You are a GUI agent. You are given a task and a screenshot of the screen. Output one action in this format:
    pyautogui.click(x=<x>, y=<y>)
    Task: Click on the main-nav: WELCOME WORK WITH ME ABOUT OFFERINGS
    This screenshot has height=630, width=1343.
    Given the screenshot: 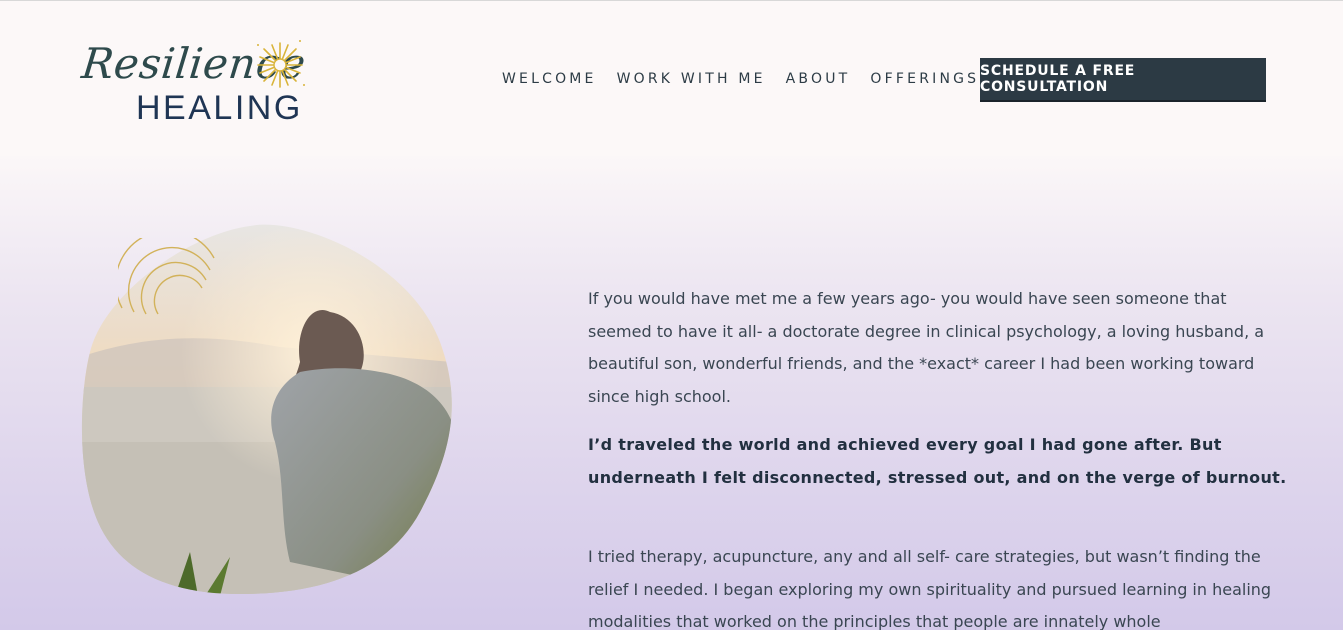 What is the action you would take?
    pyautogui.click(x=750, y=79)
    